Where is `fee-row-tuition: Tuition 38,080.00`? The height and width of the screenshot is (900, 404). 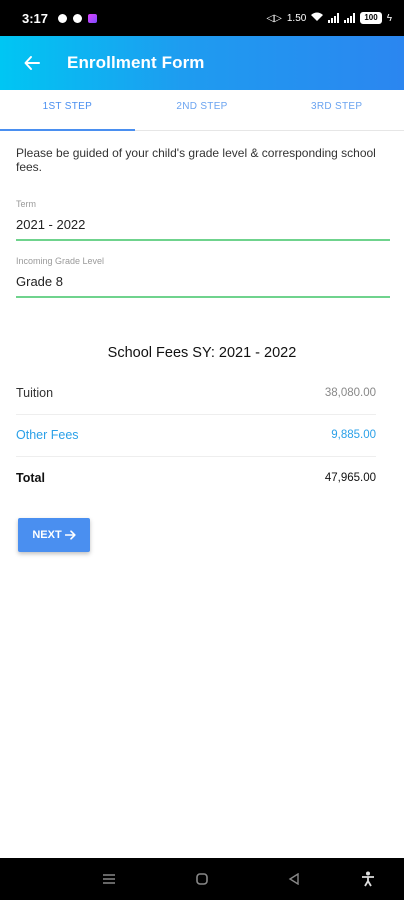
fee-row-tuition: Tuition 38,080.00 is located at coordinates (196, 393).